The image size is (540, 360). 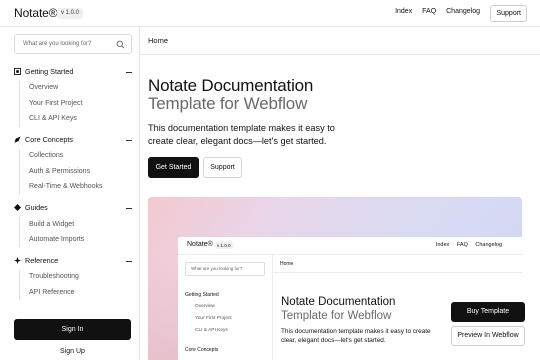 What do you see at coordinates (442, 245) in the screenshot?
I see `preview-nav-index: Index` at bounding box center [442, 245].